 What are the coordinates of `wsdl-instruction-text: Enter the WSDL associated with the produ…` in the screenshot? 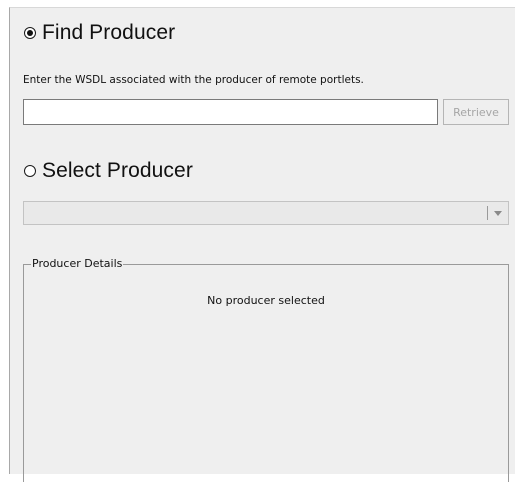 It's located at (193, 80).